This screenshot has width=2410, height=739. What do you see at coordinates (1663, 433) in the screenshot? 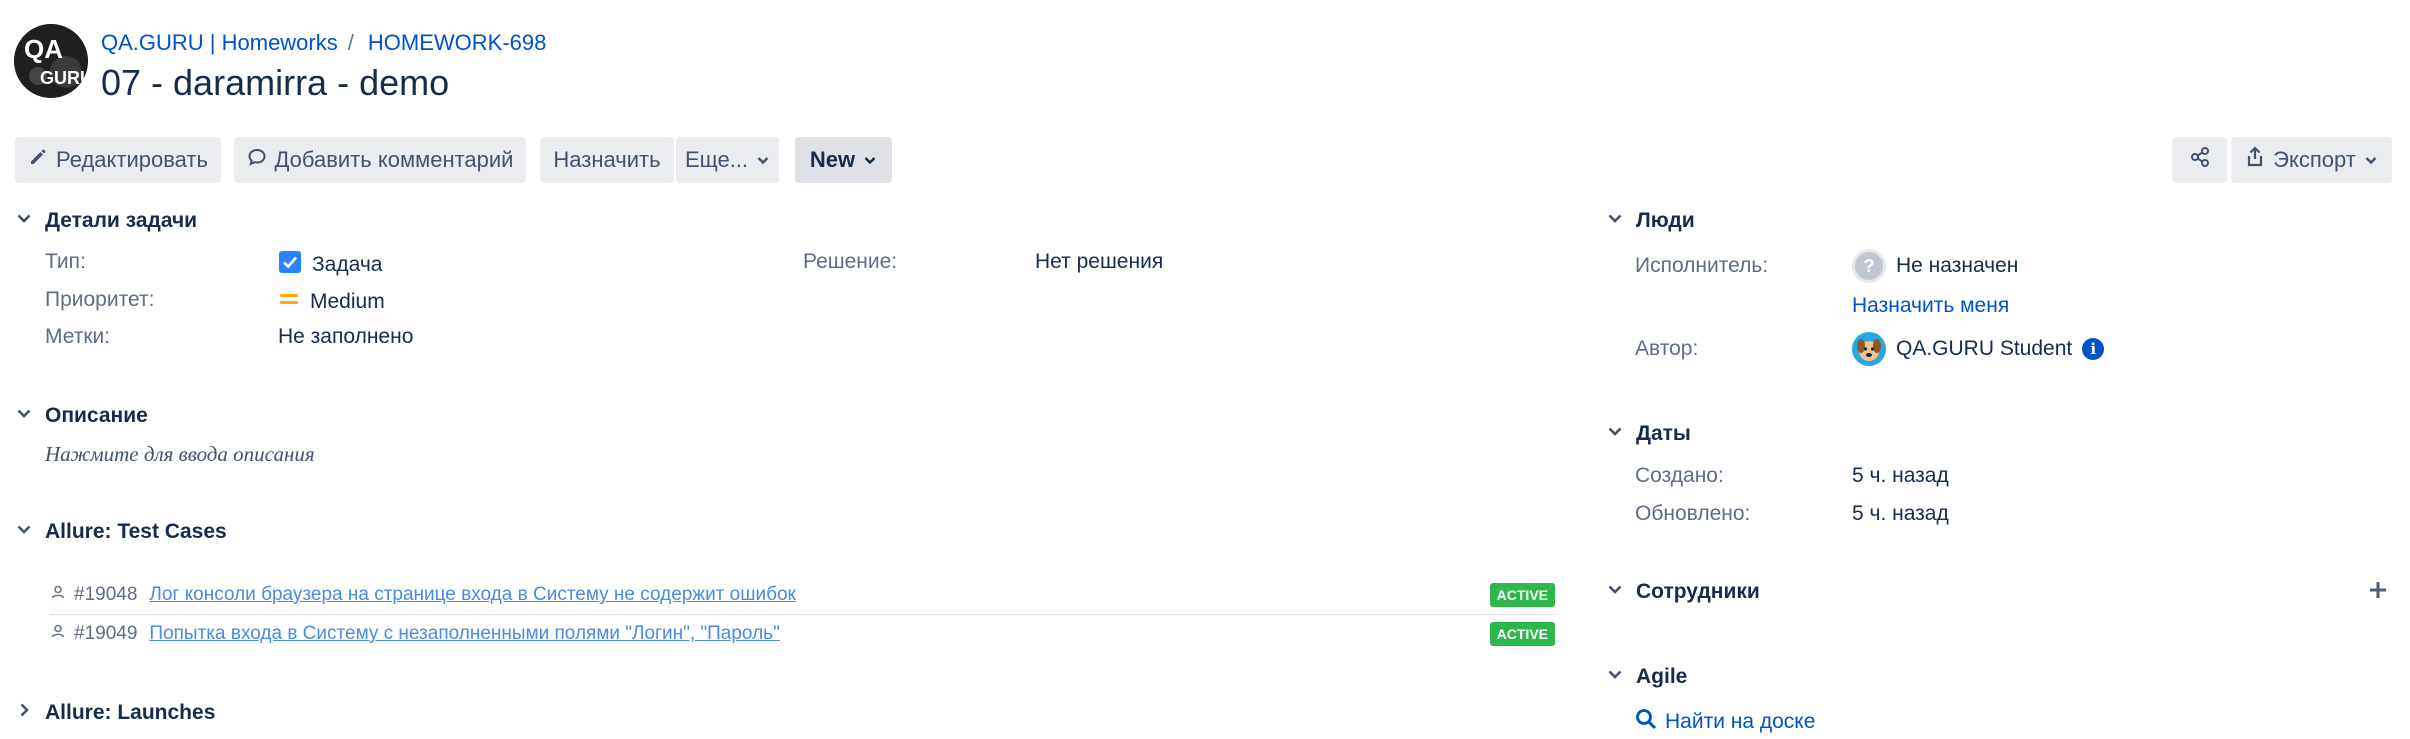
I see `dates-heading: Даты` at bounding box center [1663, 433].